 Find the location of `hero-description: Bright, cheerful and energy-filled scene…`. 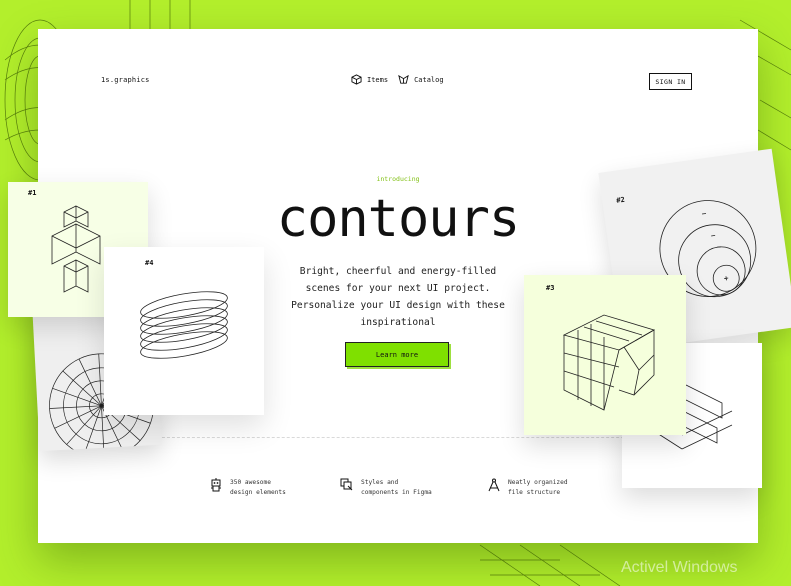

hero-description: Bright, cheerful and energy-filled scene… is located at coordinates (398, 297).